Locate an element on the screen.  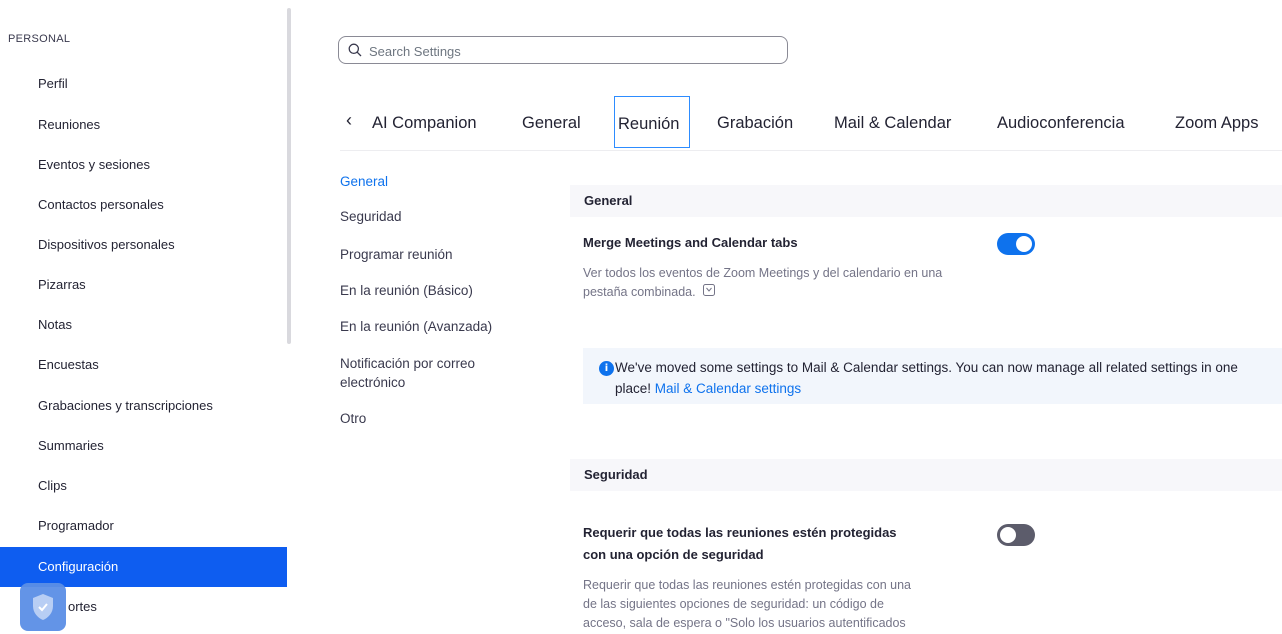
merge-setting-title: Merge Meetings and Calendar tabs is located at coordinates (690, 242).